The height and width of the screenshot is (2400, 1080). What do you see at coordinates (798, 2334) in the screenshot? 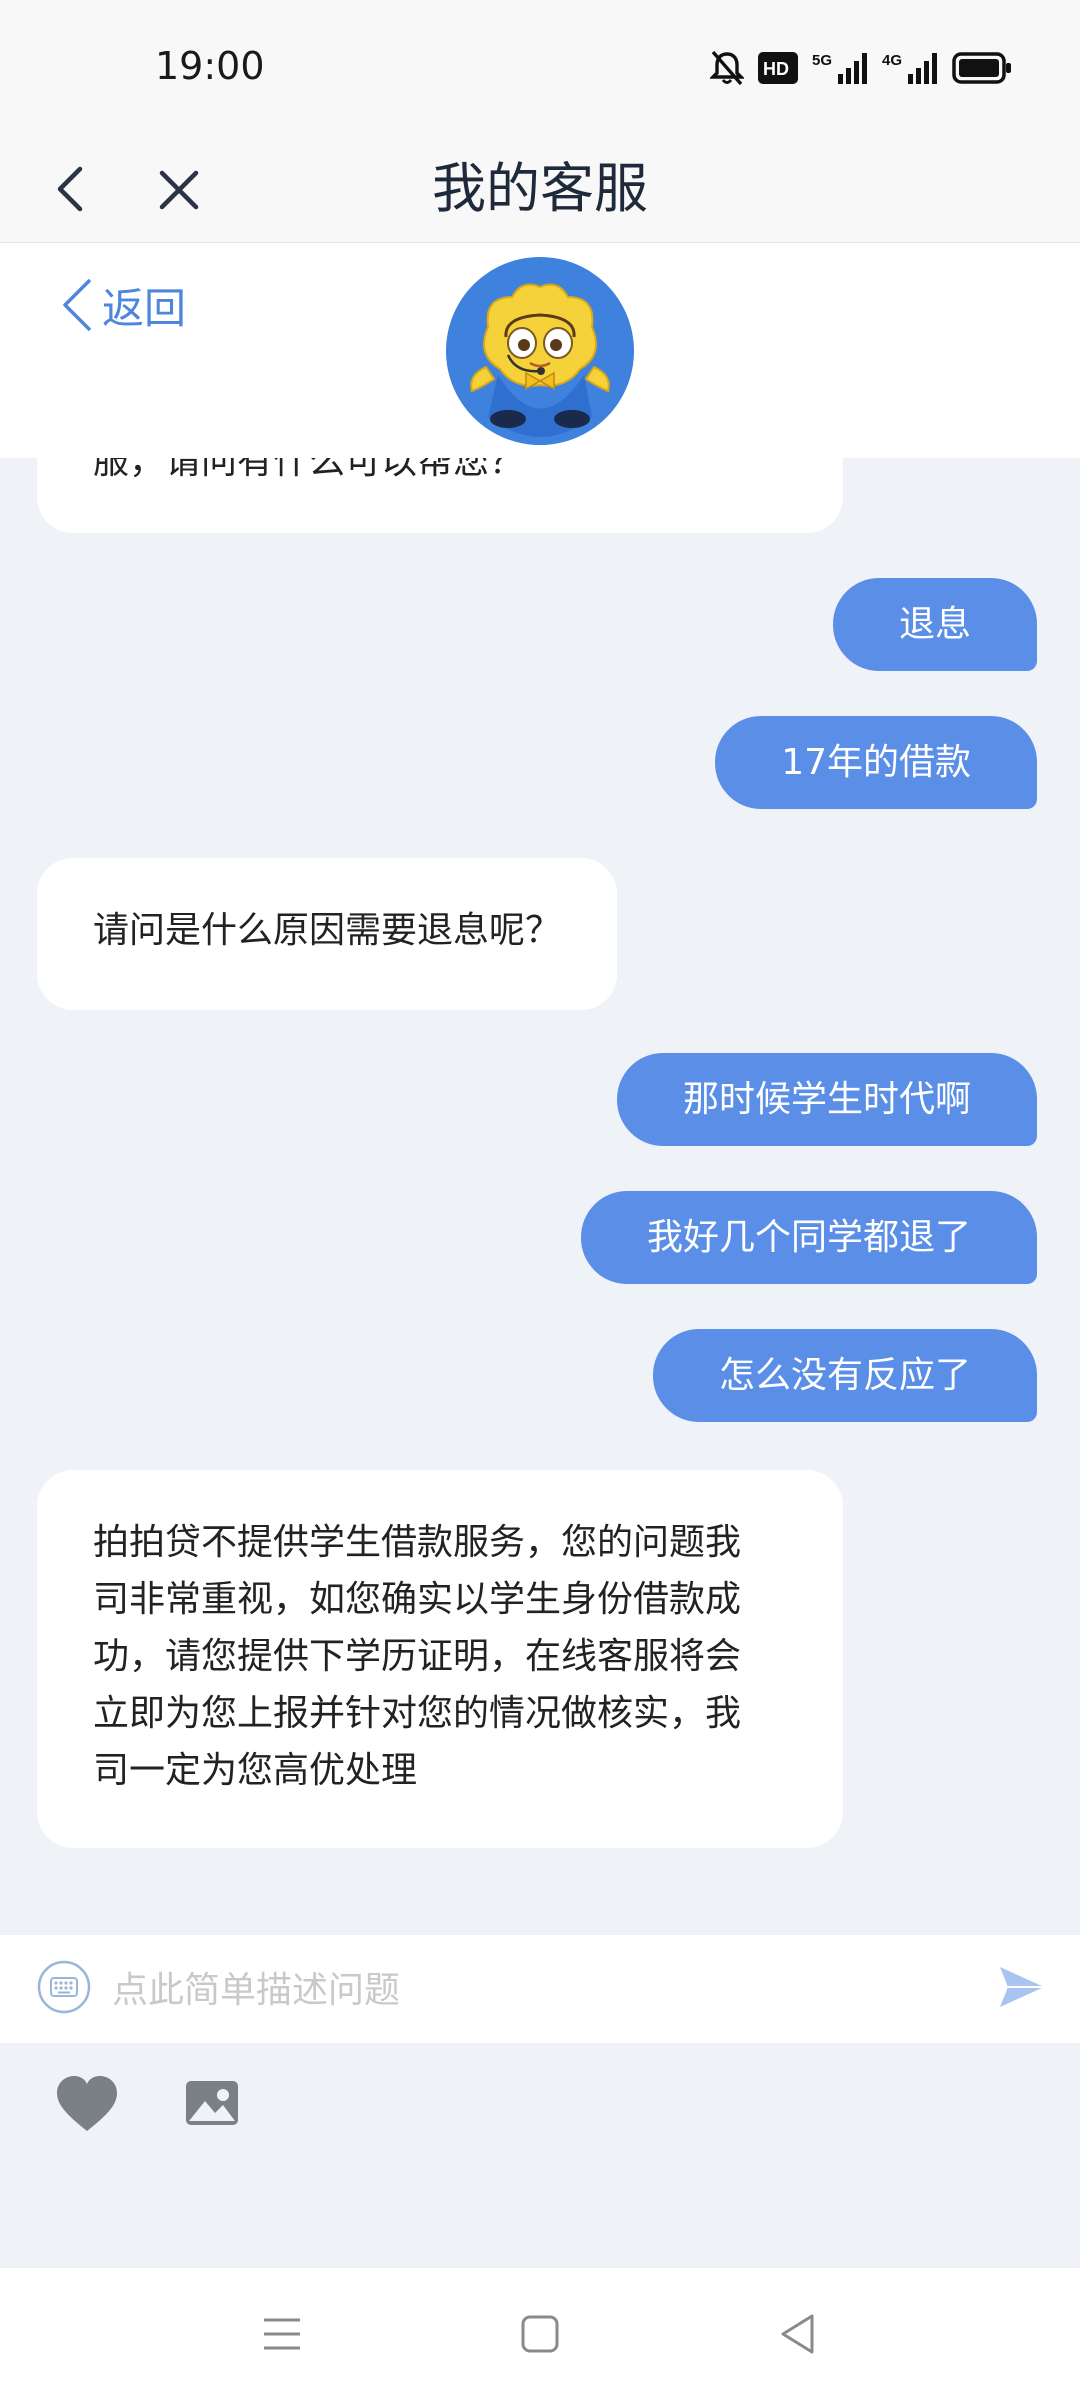
I see `back-nav-icon` at bounding box center [798, 2334].